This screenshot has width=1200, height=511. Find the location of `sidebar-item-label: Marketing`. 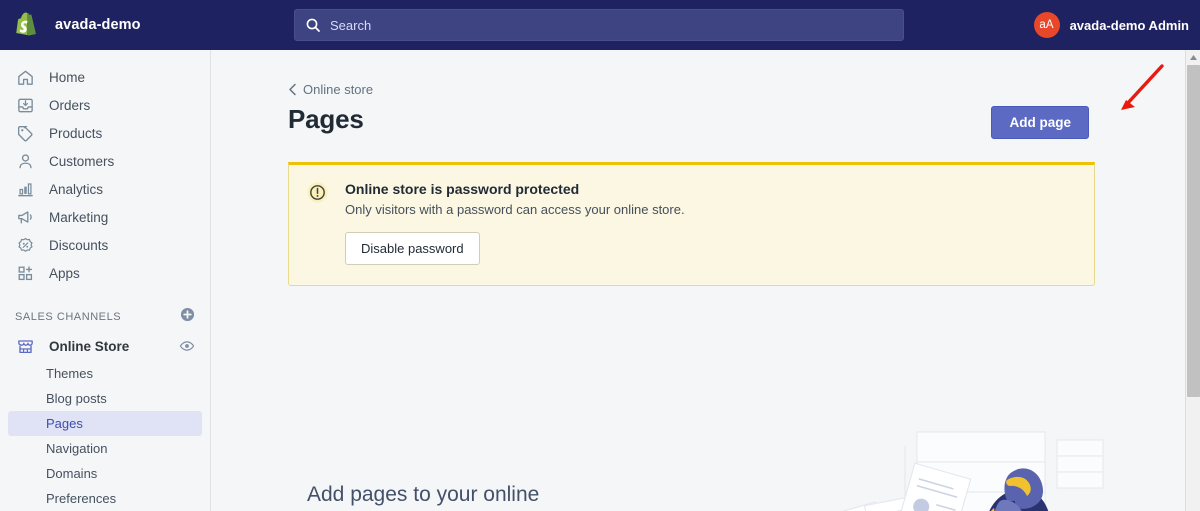

sidebar-item-label: Marketing is located at coordinates (79, 217).